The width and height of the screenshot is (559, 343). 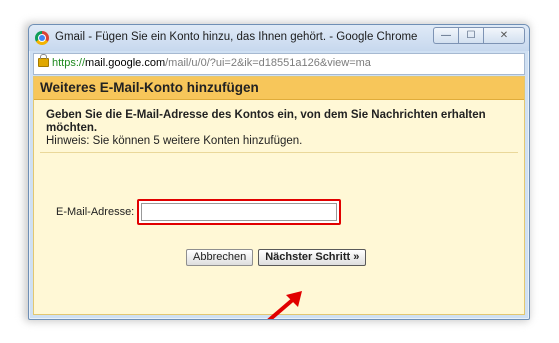 What do you see at coordinates (125, 63) in the screenshot?
I see `url-host: mail.google.com` at bounding box center [125, 63].